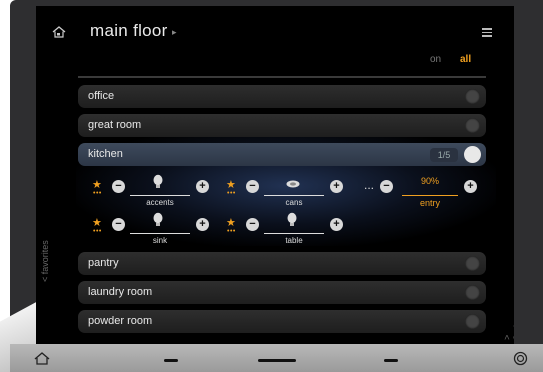  What do you see at coordinates (45, 261) in the screenshot?
I see `favorites-nav: < favorites` at bounding box center [45, 261].